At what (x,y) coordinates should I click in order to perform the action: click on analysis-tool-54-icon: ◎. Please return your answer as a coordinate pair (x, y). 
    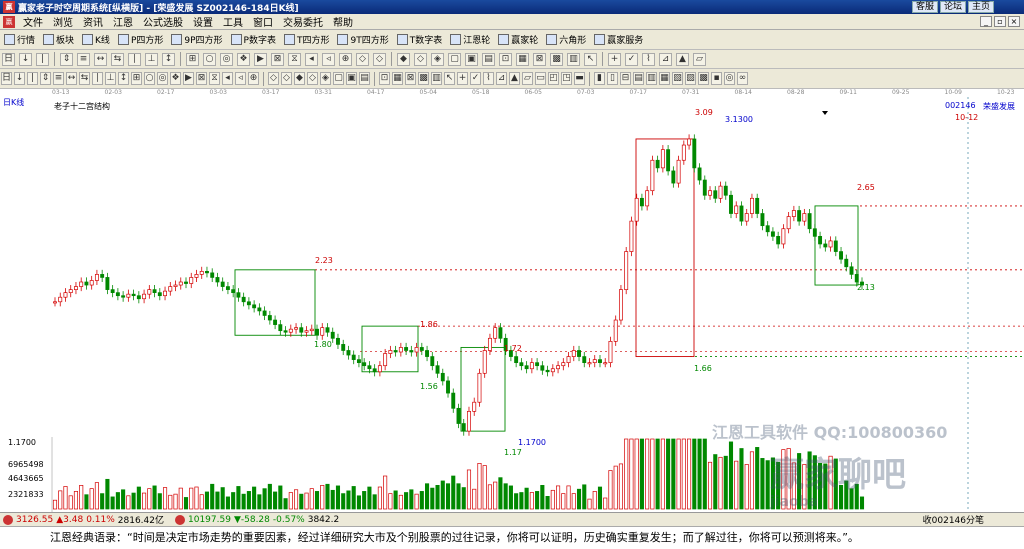
    Looking at the image, I should click on (729, 78).